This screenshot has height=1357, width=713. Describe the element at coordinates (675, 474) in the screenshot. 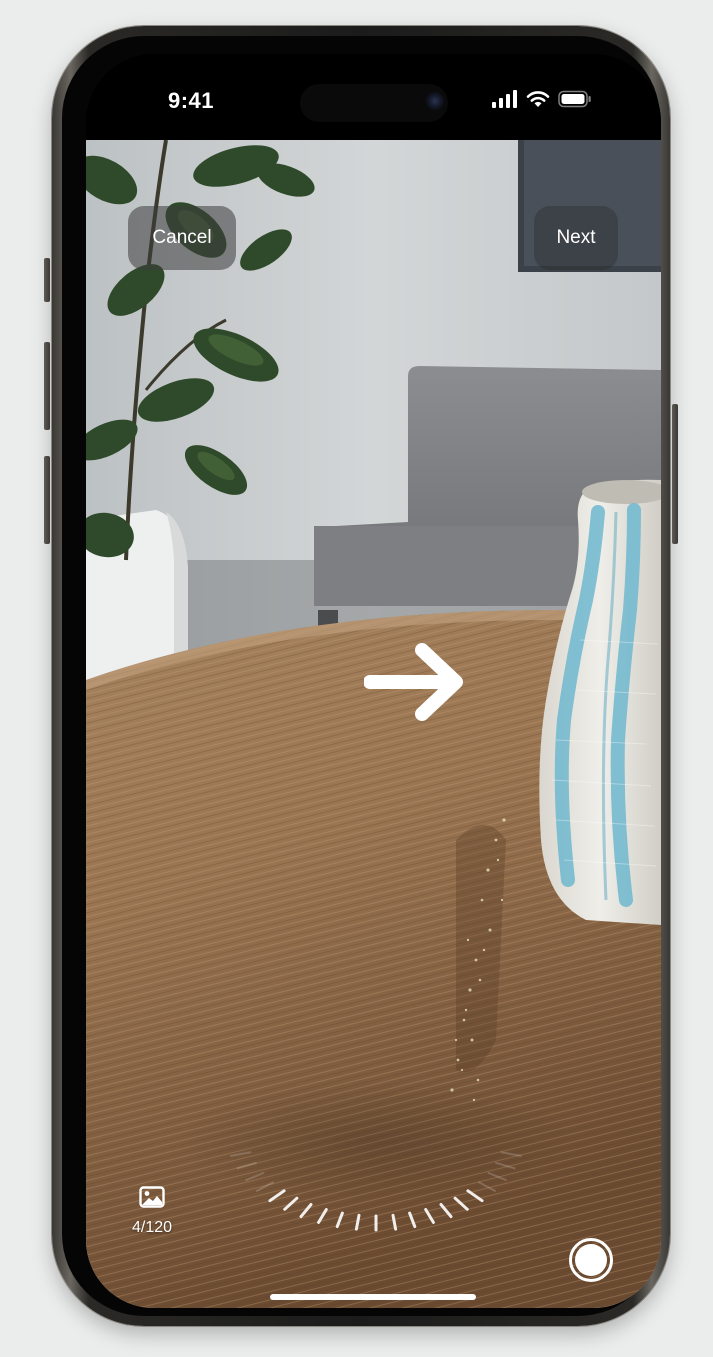

I see `power-button` at that location.